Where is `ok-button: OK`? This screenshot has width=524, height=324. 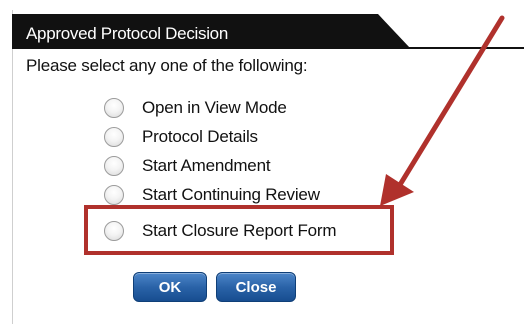 ok-button: OK is located at coordinates (170, 287).